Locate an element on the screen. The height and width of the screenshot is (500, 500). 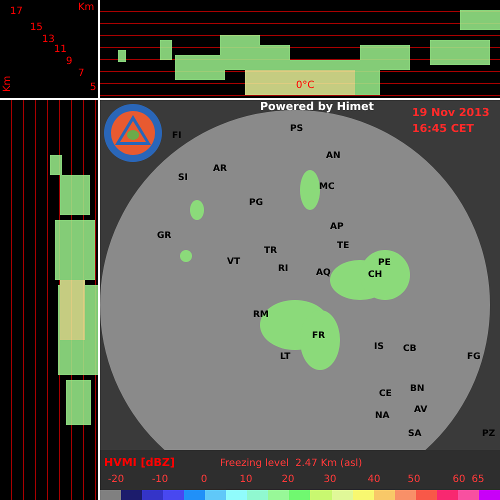
scale-tick-label: 0 is located at coordinates (204, 479).